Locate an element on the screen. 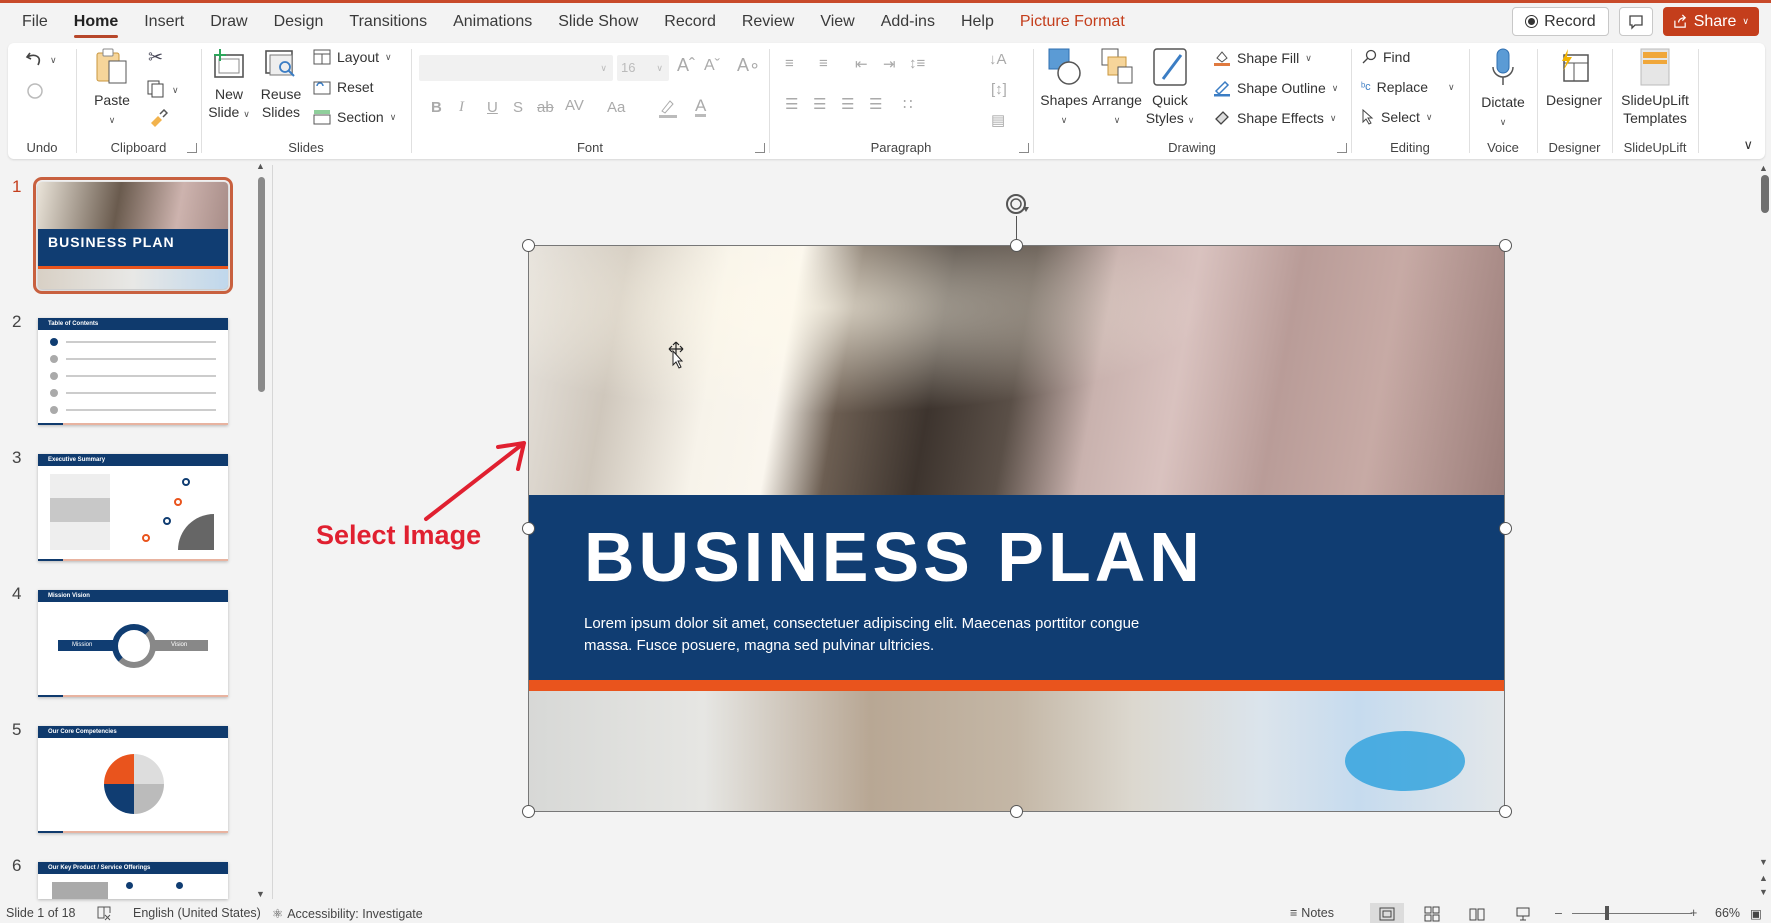  grow-font-icon: Aˆ is located at coordinates (686, 65).